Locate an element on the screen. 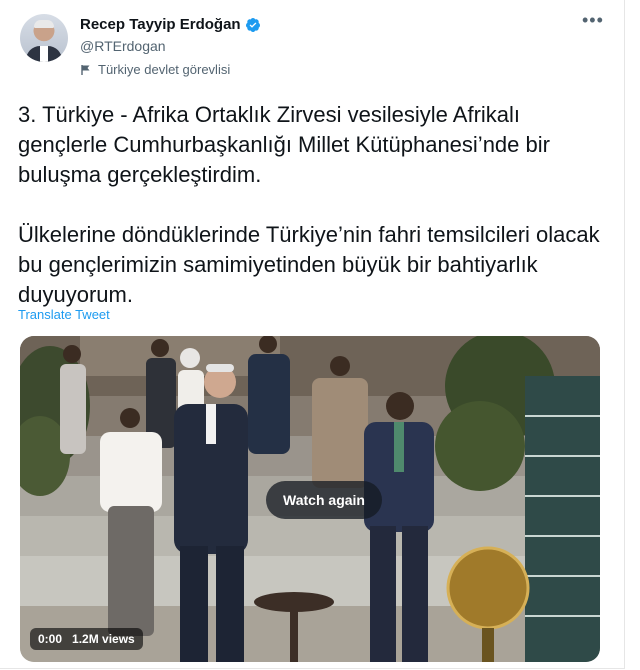 This screenshot has width=640, height=670. author-name: Recep Tayyip Erdoğan is located at coordinates (160, 24).